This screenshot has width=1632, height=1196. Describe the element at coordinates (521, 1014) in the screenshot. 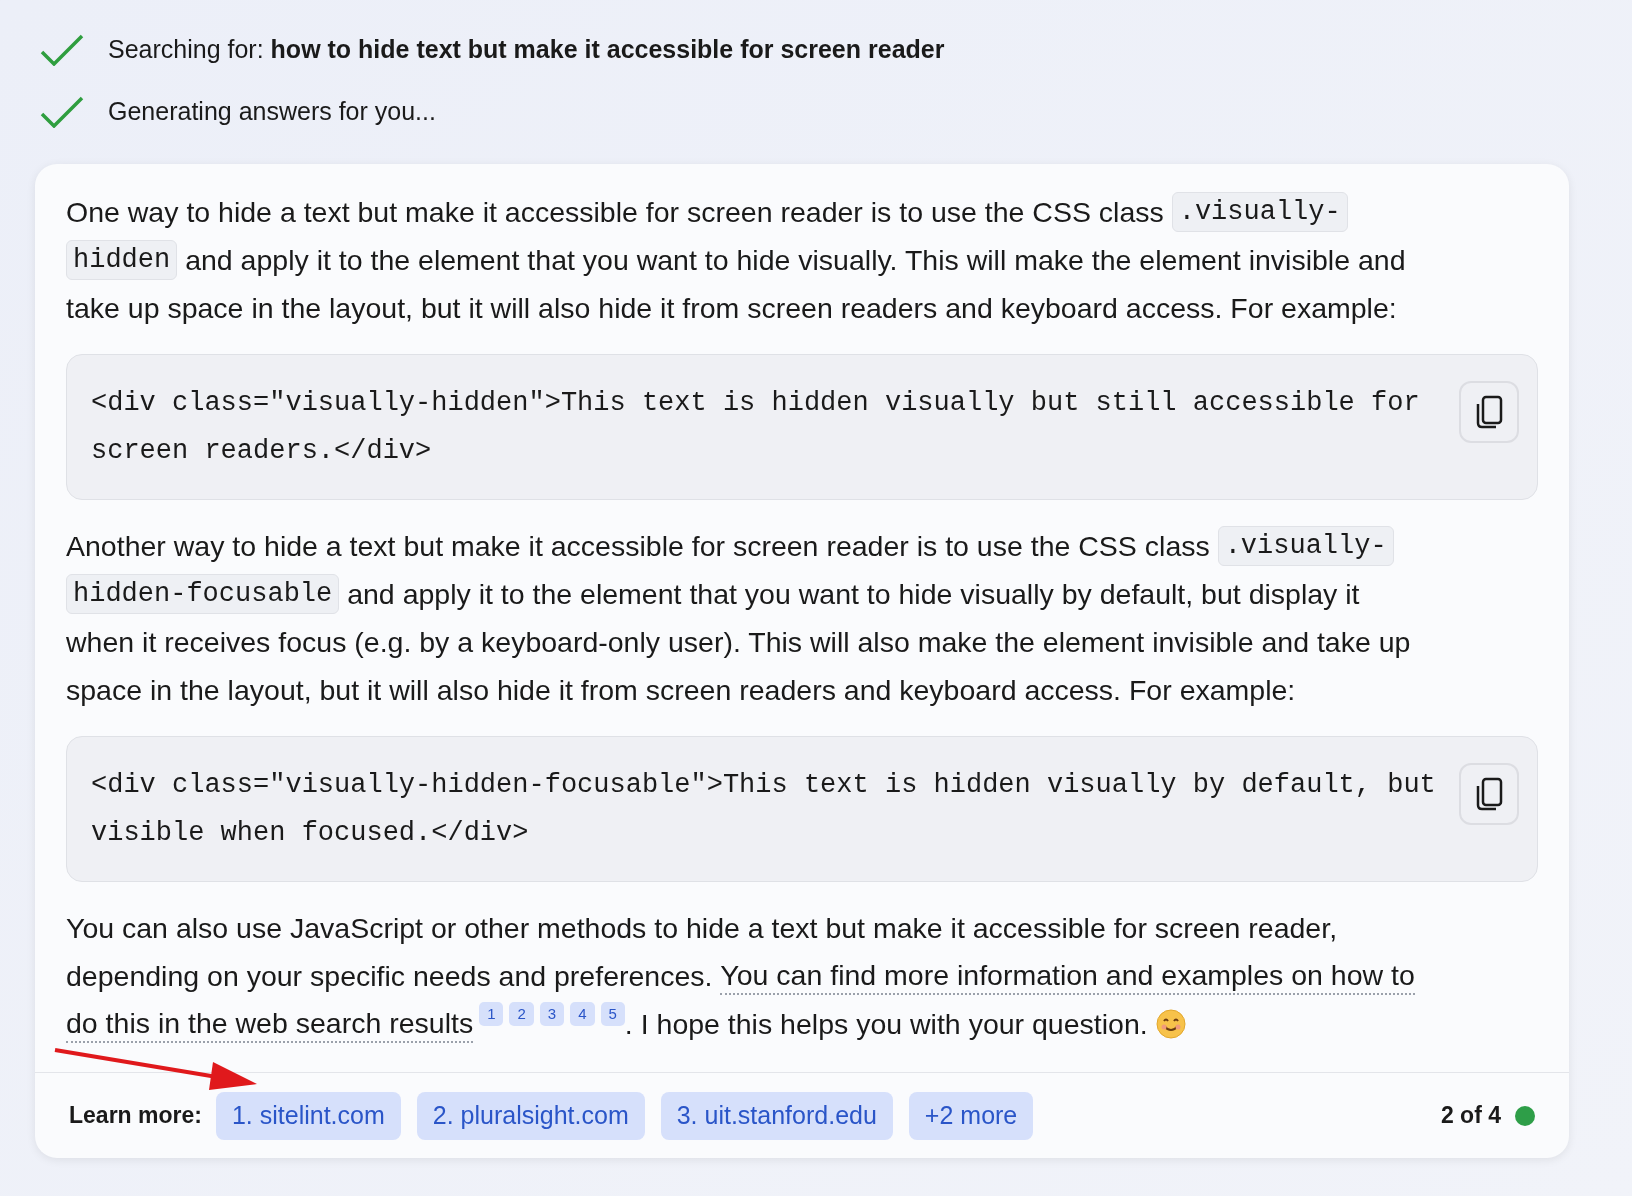

I see `citation-badge: 2` at that location.